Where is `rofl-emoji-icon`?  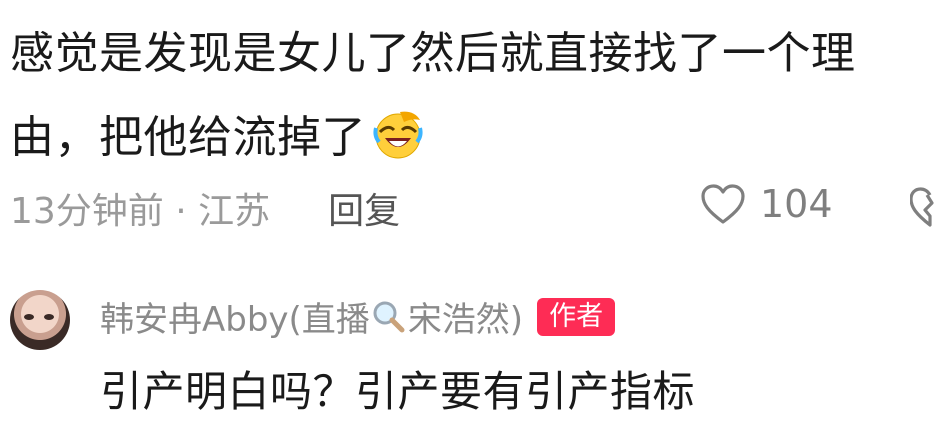
rofl-emoji-icon is located at coordinates (398, 135).